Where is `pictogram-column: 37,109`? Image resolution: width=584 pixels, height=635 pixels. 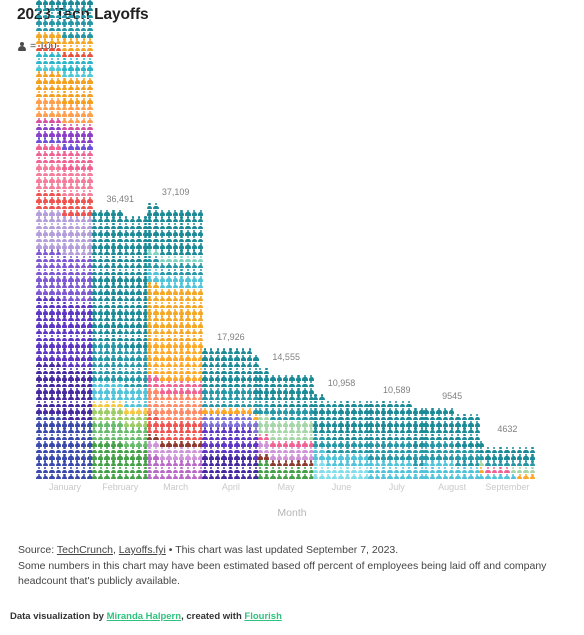 pictogram-column: 37,109 is located at coordinates (175, 333).